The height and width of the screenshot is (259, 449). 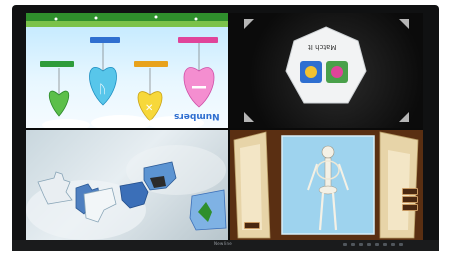 I want to click on panel-divider-vertical, so click(x=229, y=126).